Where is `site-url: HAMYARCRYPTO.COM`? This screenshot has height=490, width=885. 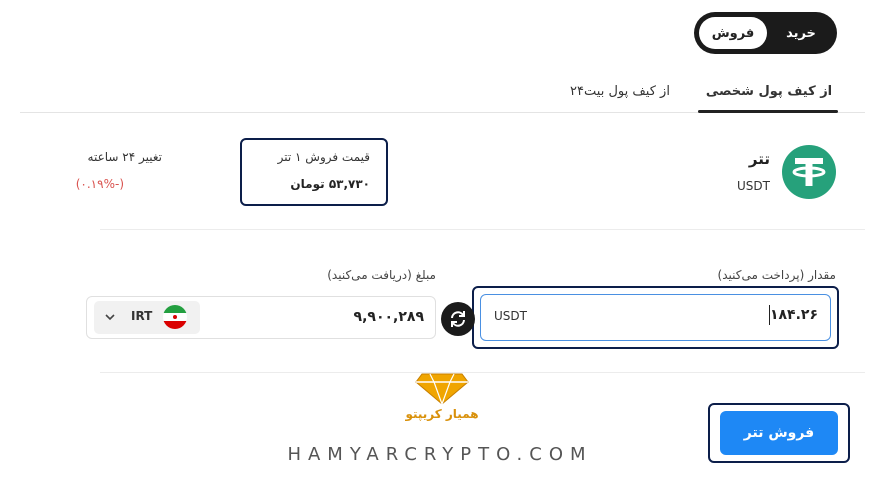
site-url: HAMYARCRYPTO.COM is located at coordinates (440, 454).